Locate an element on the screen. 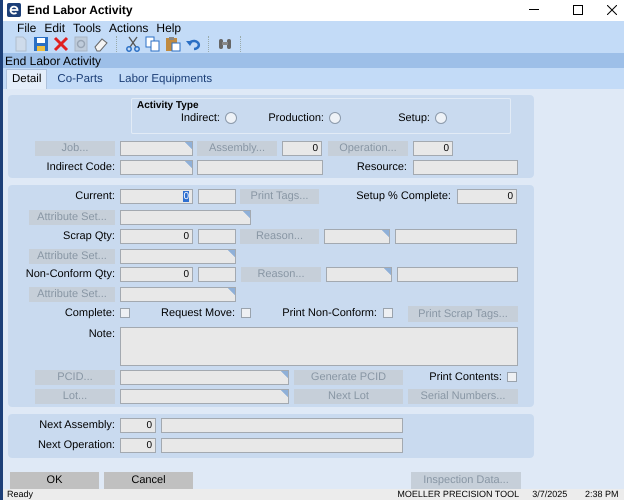  tab: Detail is located at coordinates (27, 78).